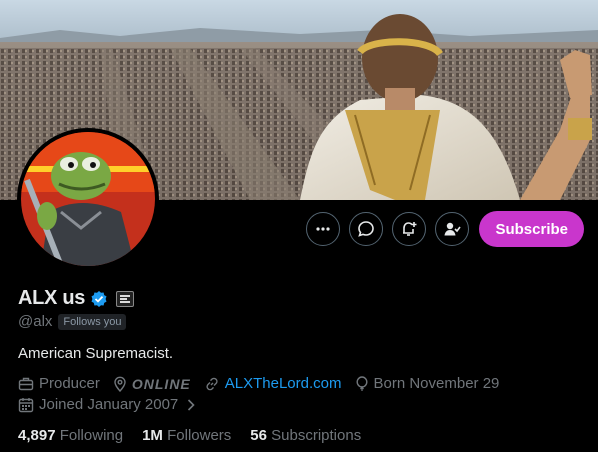 Image resolution: width=598 pixels, height=452 pixels. What do you see at coordinates (120, 384) in the screenshot?
I see `location-icon` at bounding box center [120, 384].